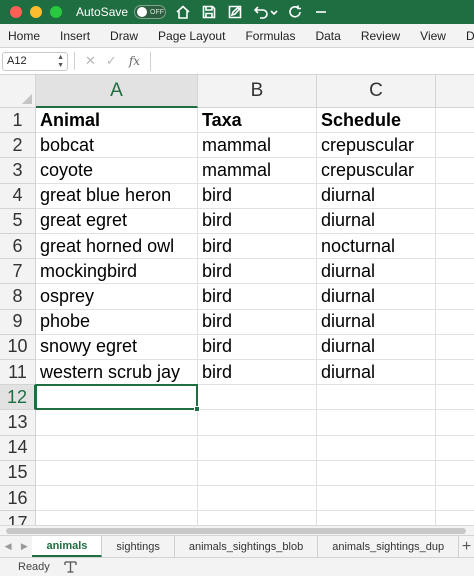 The height and width of the screenshot is (576, 474). Describe the element at coordinates (75, 36) in the screenshot. I see `tab-insert: Insert` at that location.